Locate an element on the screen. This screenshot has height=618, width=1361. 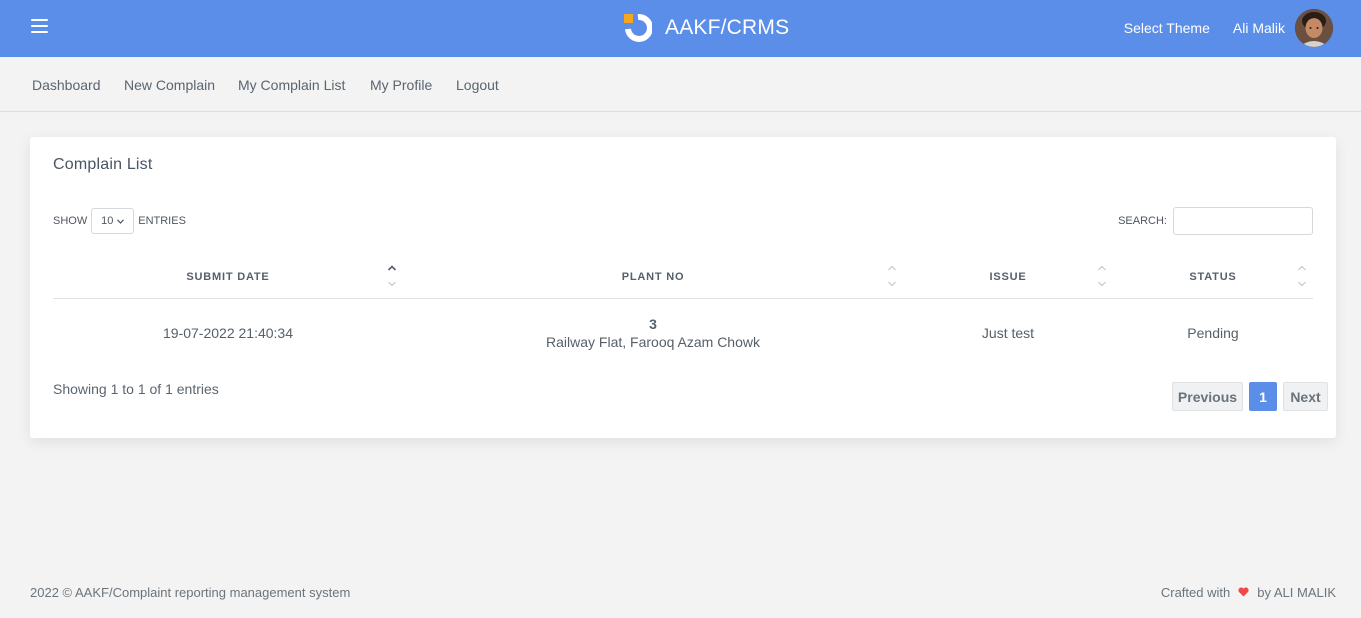
previous-page-button: Previous is located at coordinates (1207, 396).